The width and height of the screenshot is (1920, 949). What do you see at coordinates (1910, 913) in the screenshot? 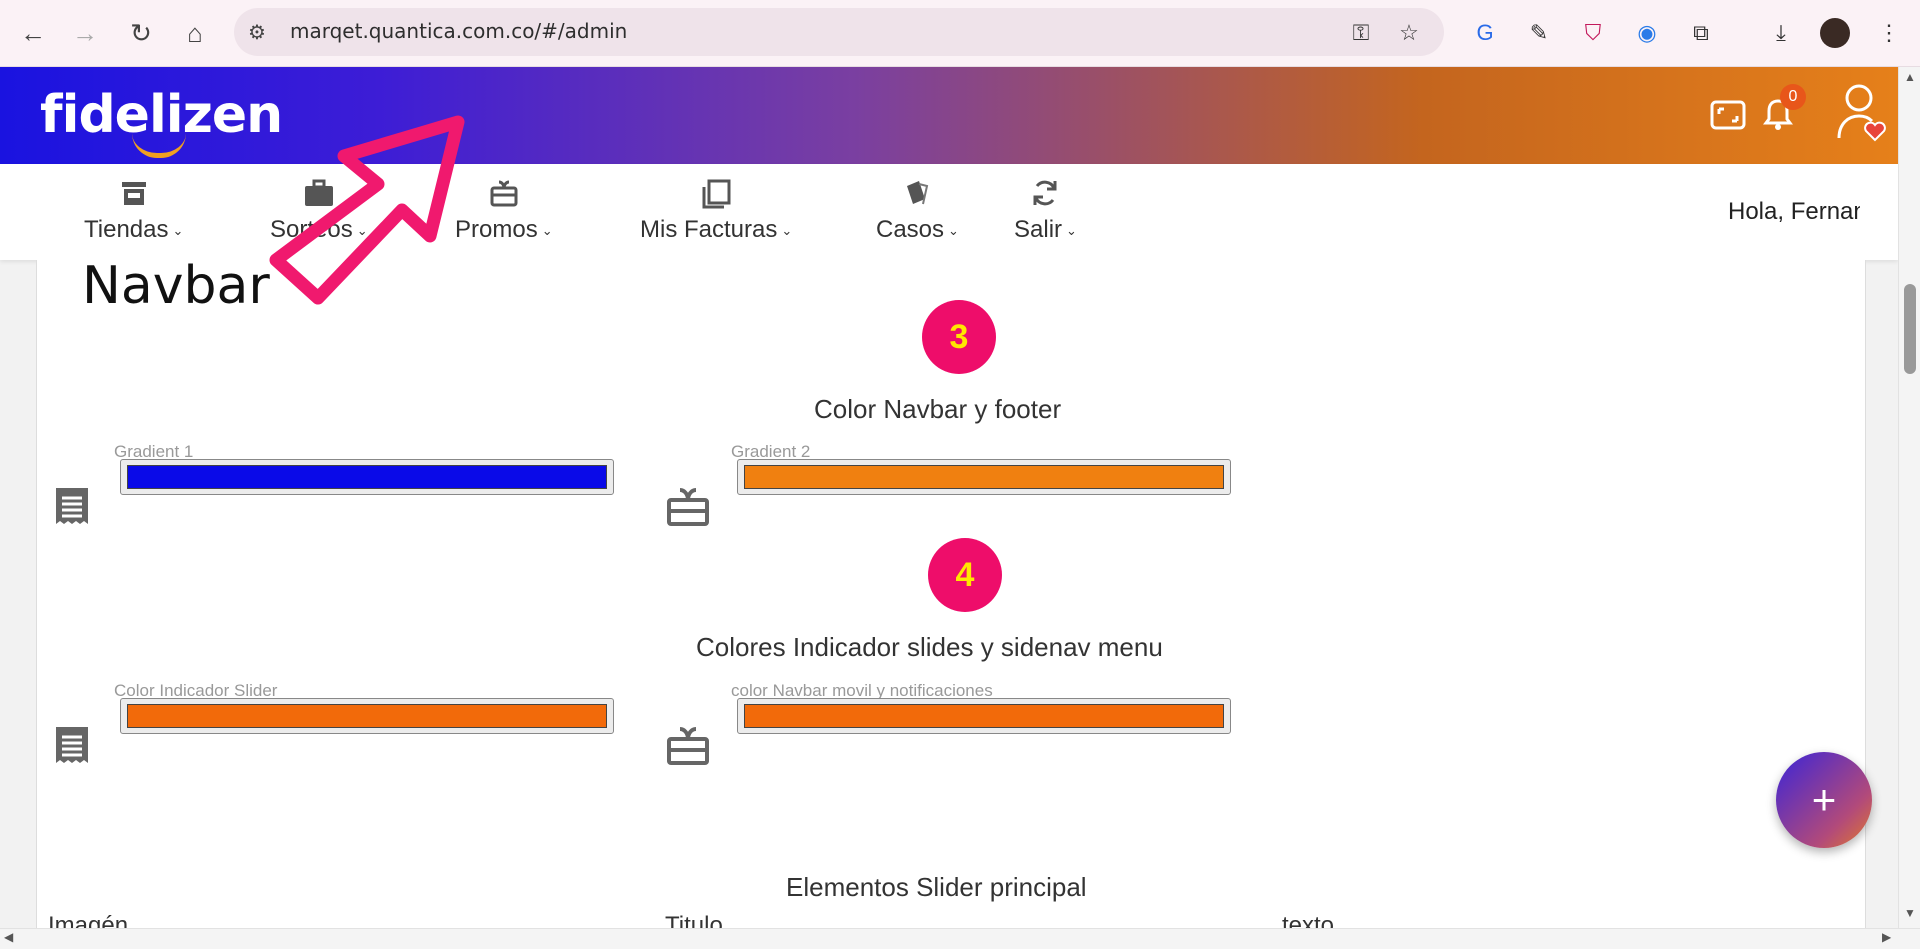
I see `scroll-down-icon: ▼` at bounding box center [1910, 913].